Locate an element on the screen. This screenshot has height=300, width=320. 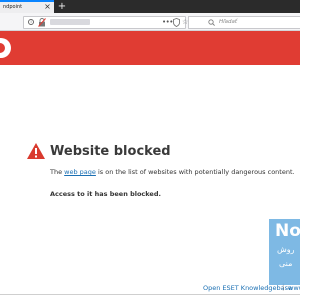
nav-toolbar: i ••• ☆ Hľadať is located at coordinates (150, 22).